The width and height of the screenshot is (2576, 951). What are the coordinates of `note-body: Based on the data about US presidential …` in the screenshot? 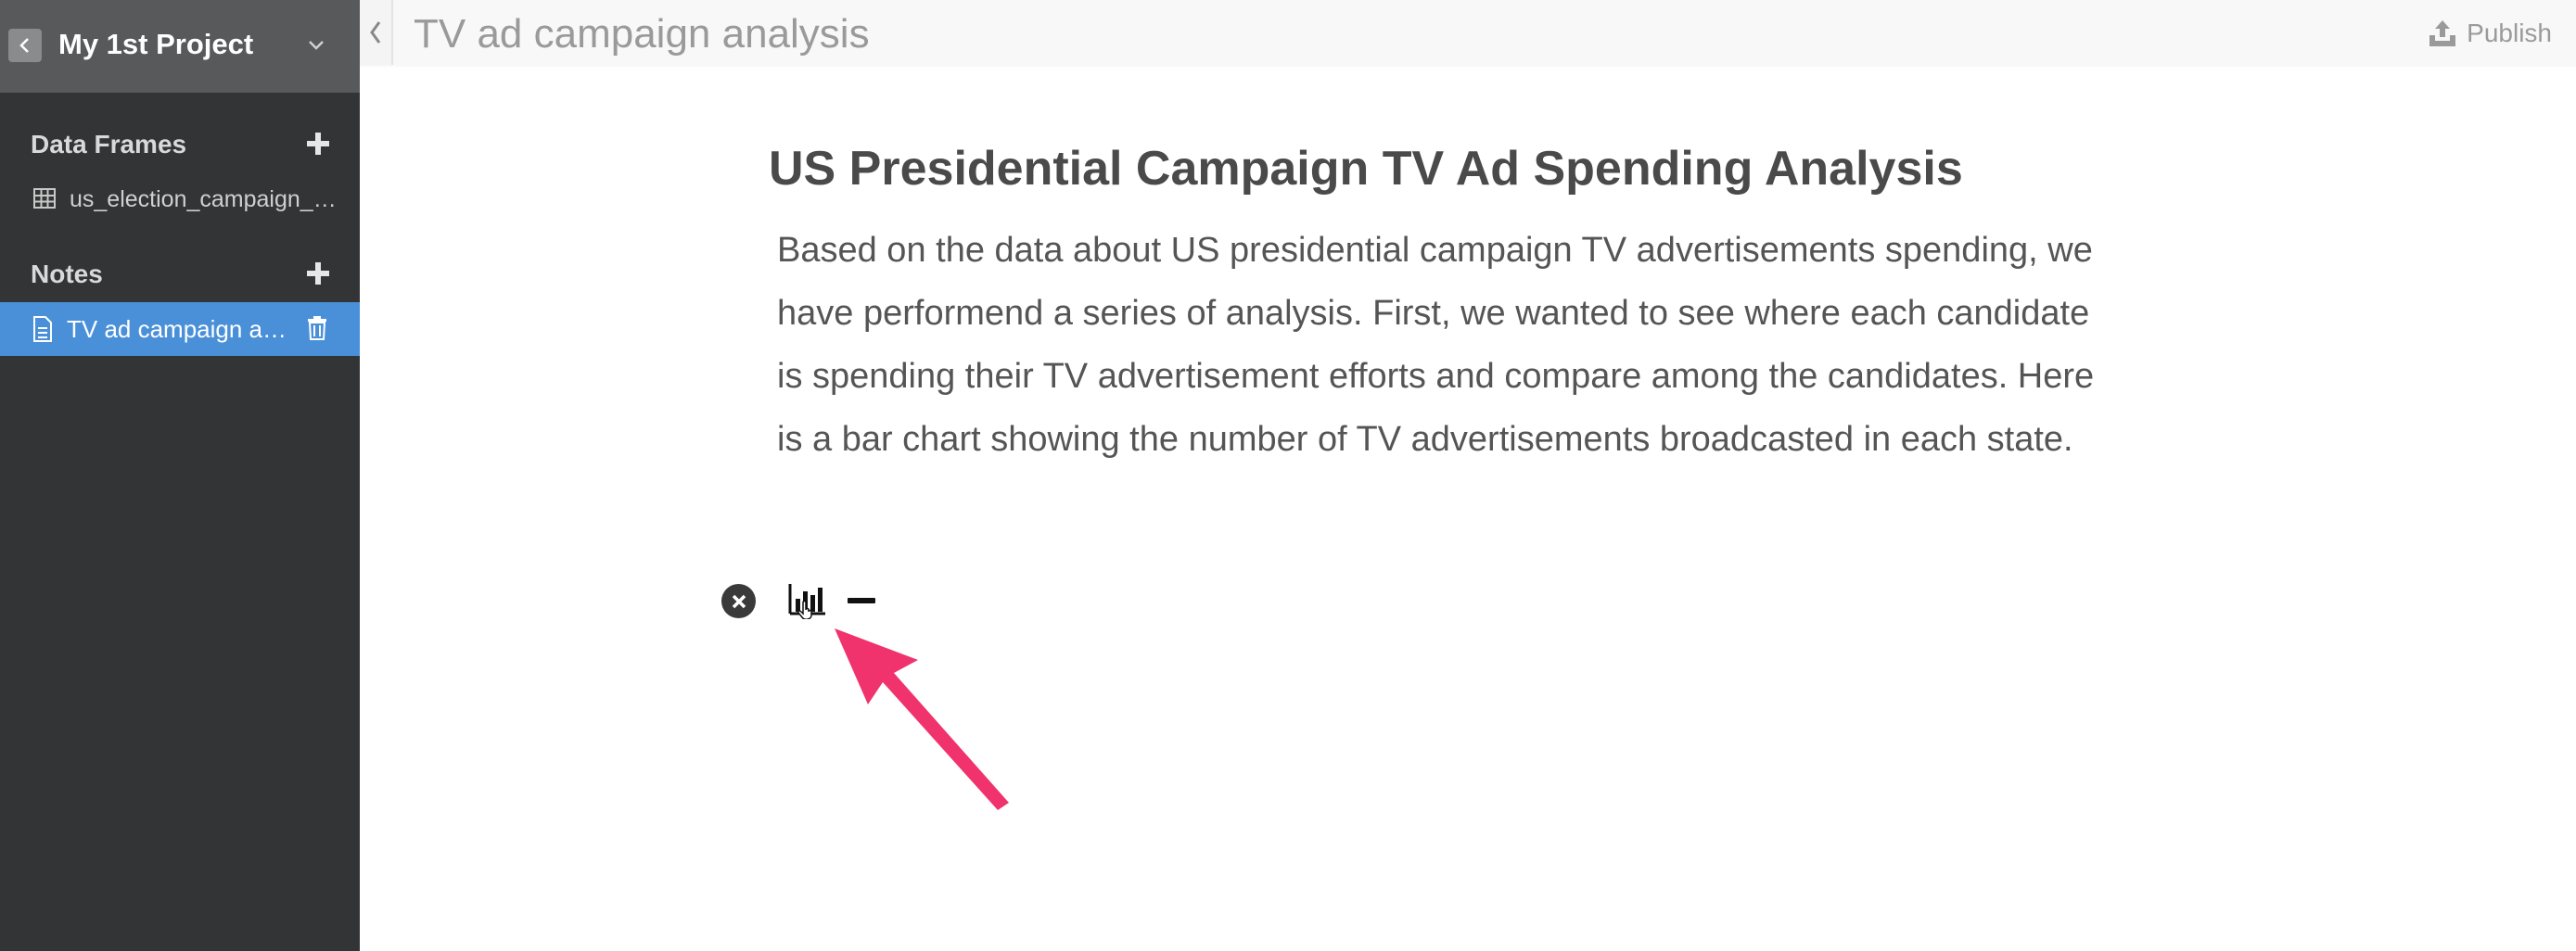 It's located at (1436, 345).